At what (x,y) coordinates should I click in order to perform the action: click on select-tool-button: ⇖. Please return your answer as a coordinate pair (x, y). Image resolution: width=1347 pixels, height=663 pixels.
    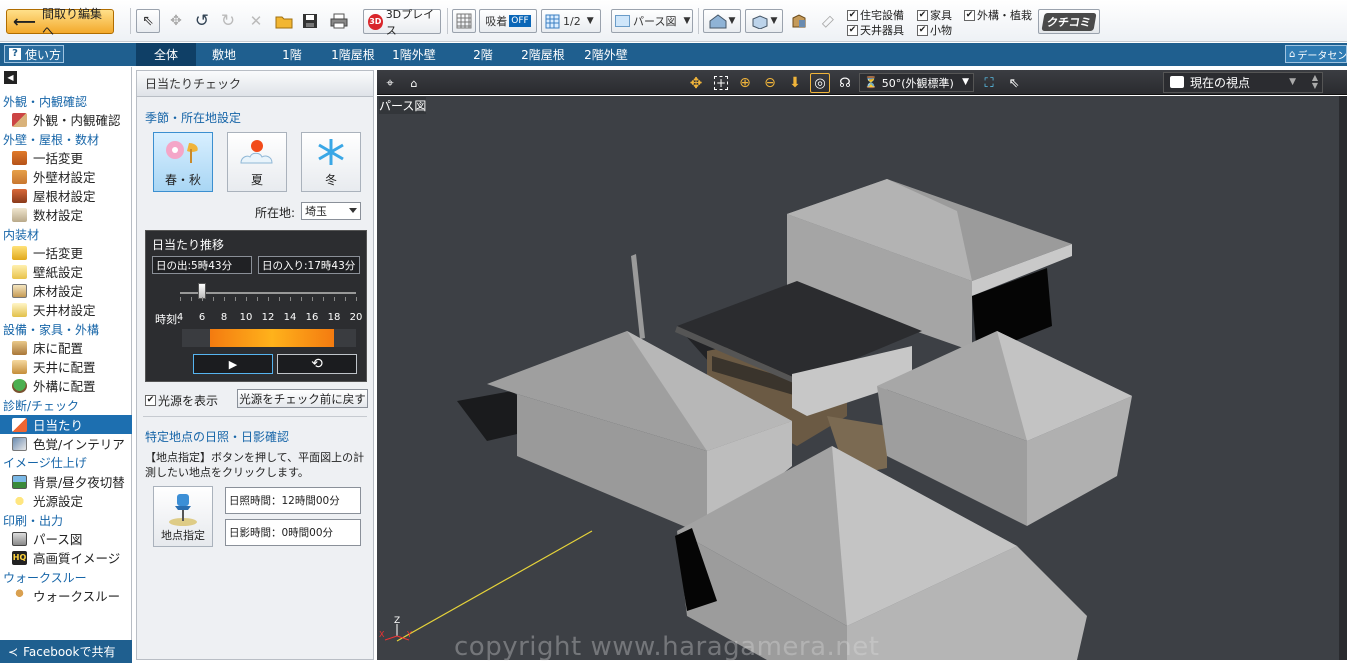
    Looking at the image, I should click on (148, 21).